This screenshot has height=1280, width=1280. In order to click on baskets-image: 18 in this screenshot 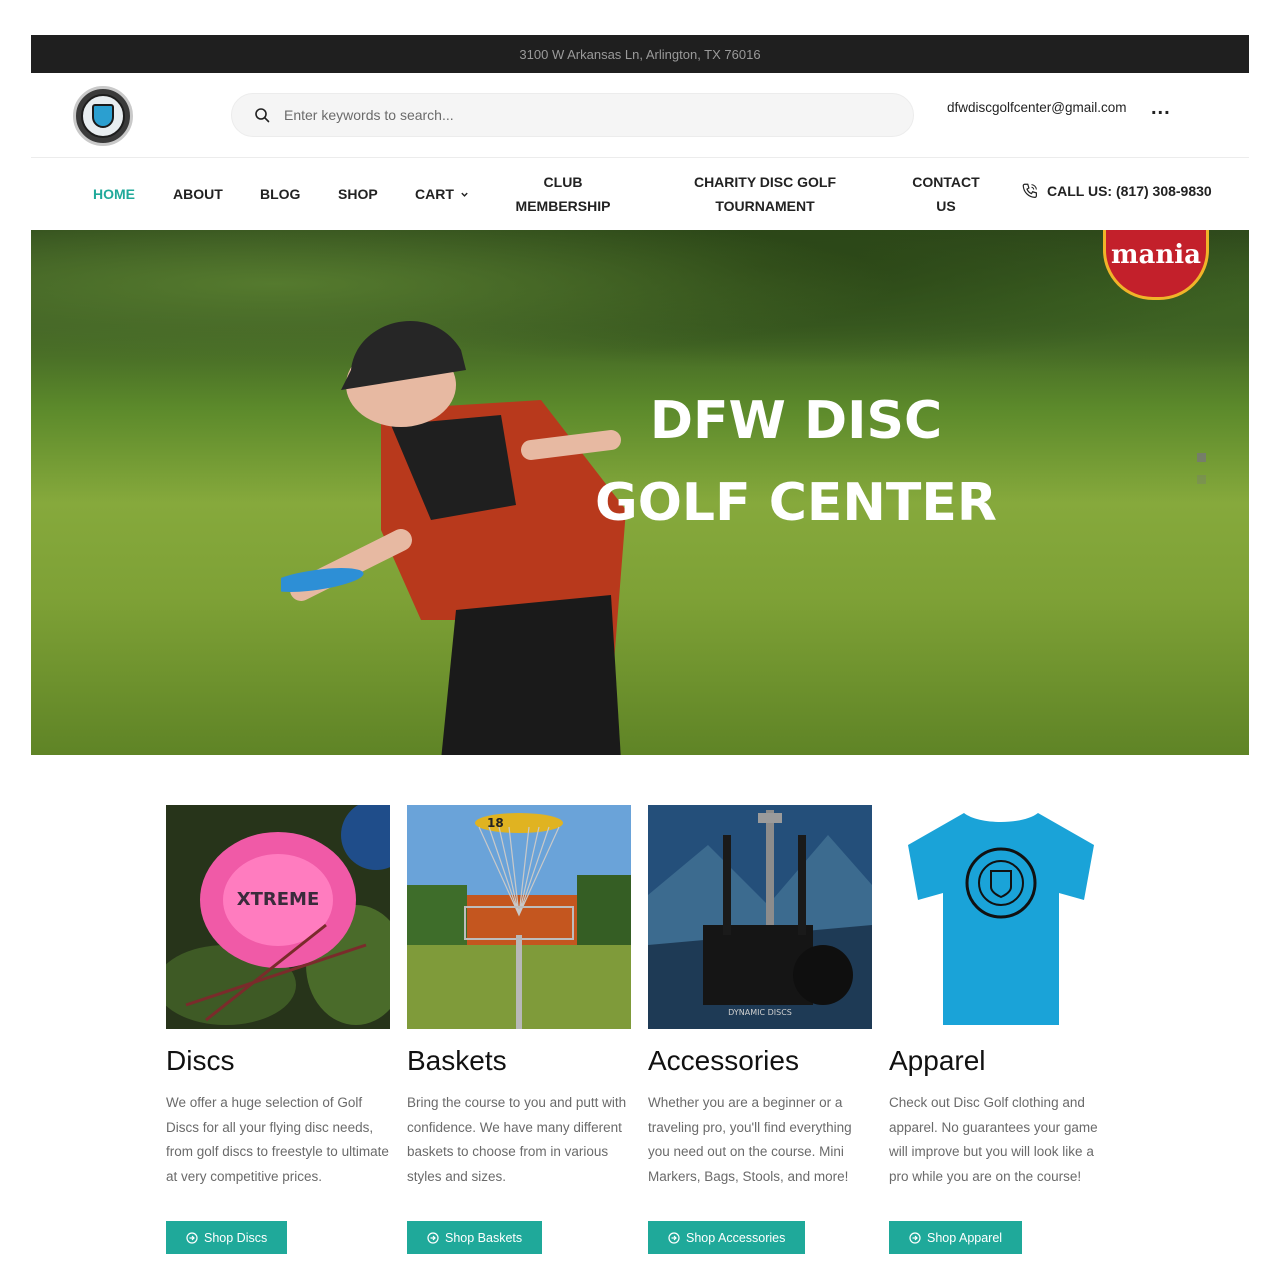, I will do `click(519, 917)`.